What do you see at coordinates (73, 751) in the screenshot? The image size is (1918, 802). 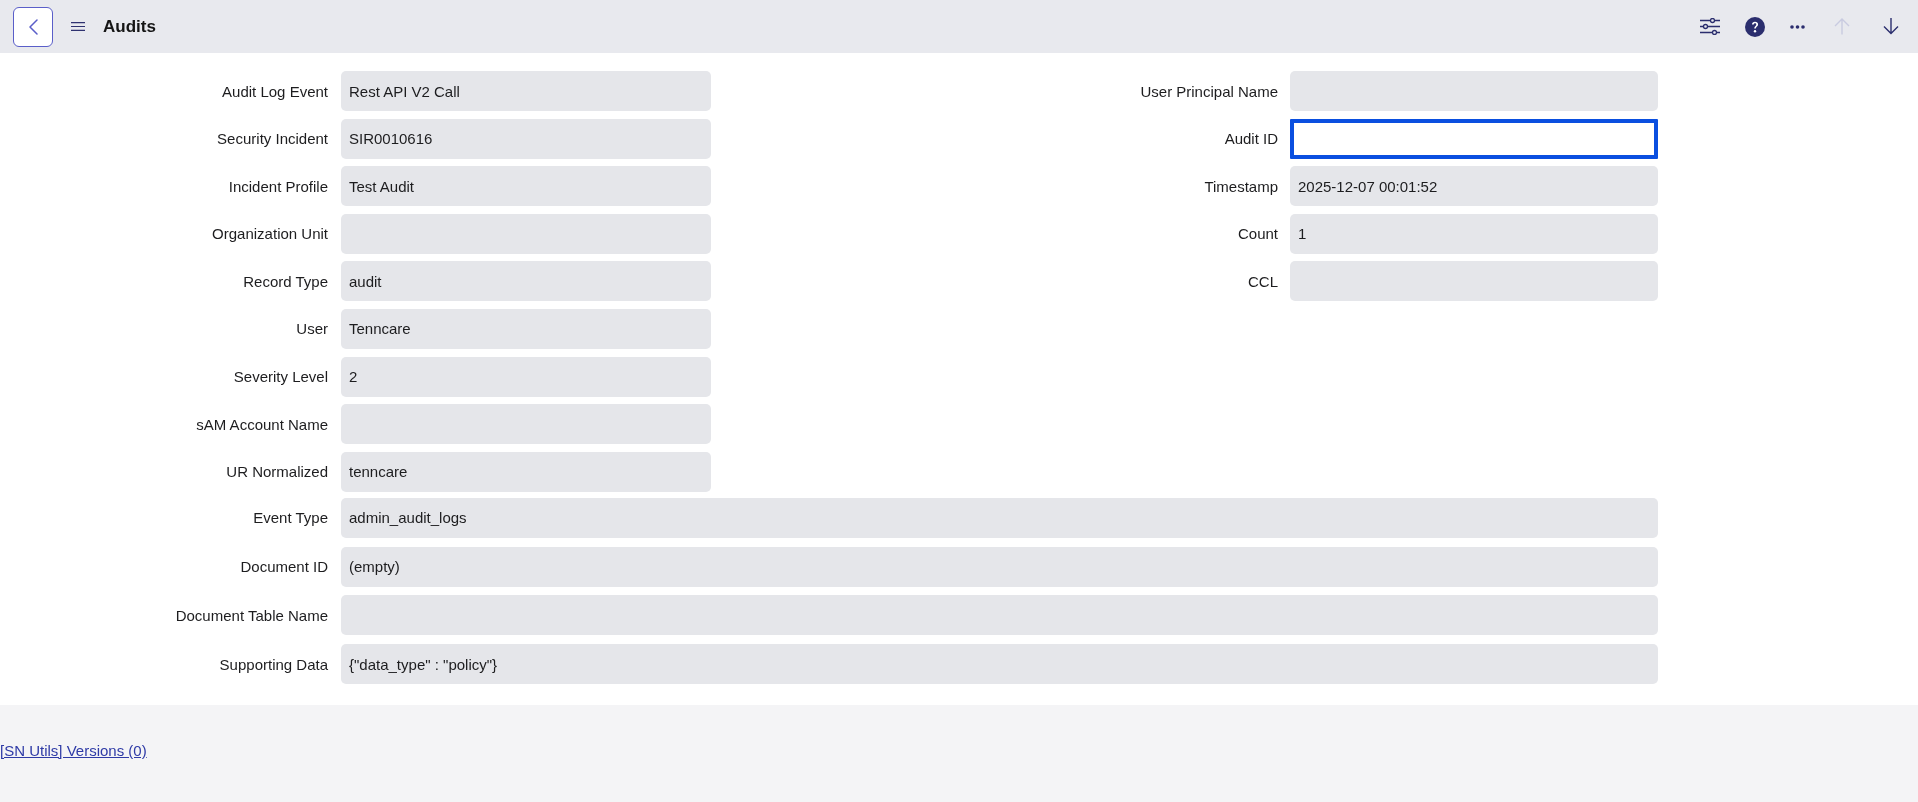 I see `versions-link: [SN Utils] Versions (0)` at bounding box center [73, 751].